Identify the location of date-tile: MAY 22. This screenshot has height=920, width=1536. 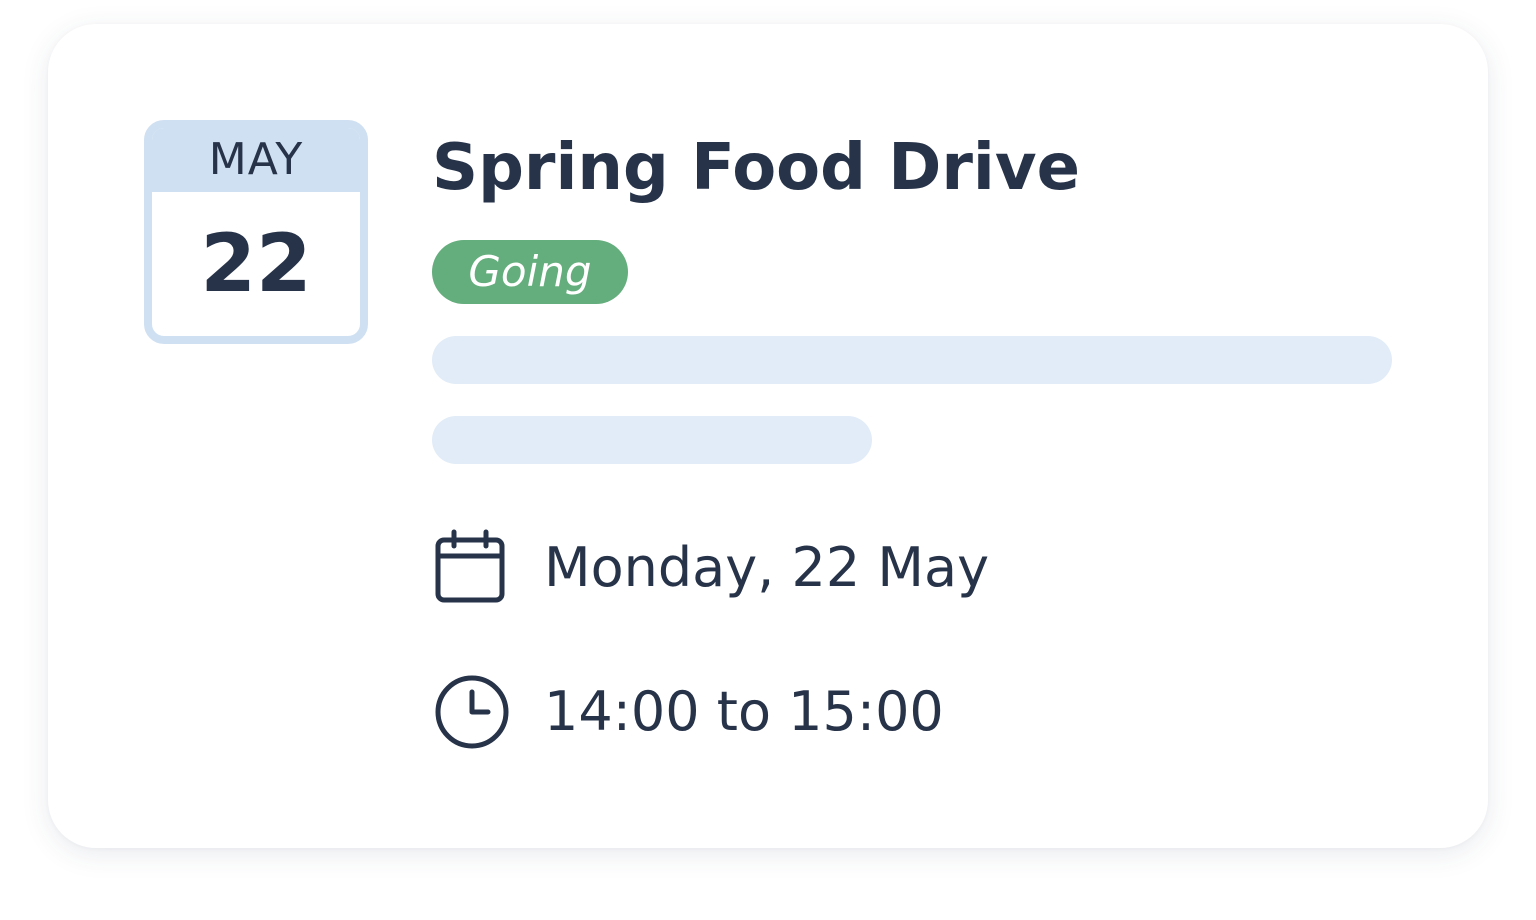
(256, 232).